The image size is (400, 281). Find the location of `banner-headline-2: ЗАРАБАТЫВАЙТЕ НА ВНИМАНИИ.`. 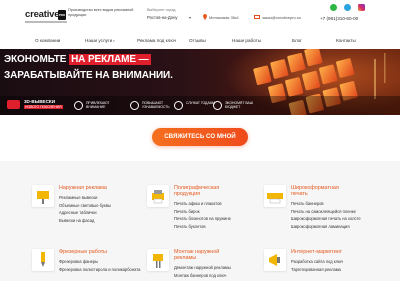

banner-headline-2: ЗАРАБАТЫВАЙТЕ НА ВНИМАНИИ. is located at coordinates (88, 75).